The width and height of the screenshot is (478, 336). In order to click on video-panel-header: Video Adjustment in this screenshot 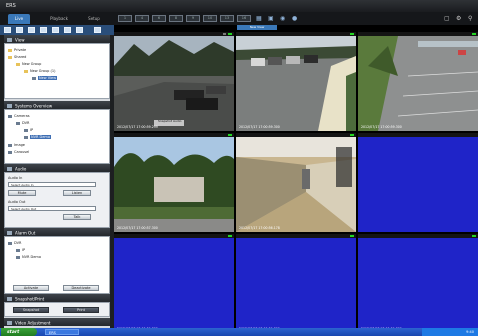, I will do `click(57, 322)`.